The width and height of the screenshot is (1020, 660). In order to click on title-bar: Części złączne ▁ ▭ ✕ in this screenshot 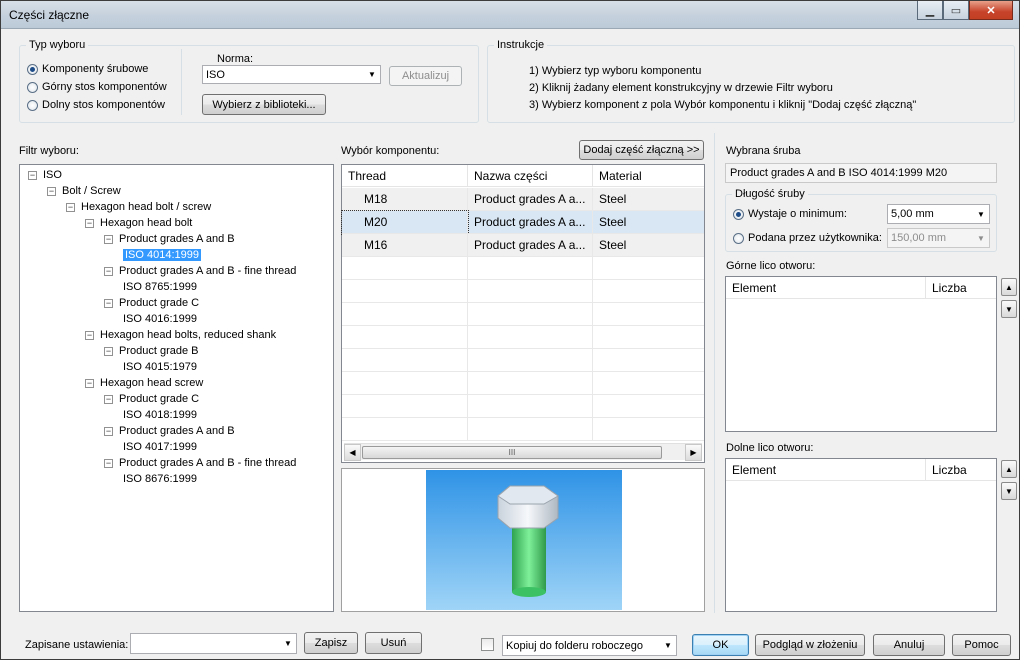, I will do `click(510, 15)`.